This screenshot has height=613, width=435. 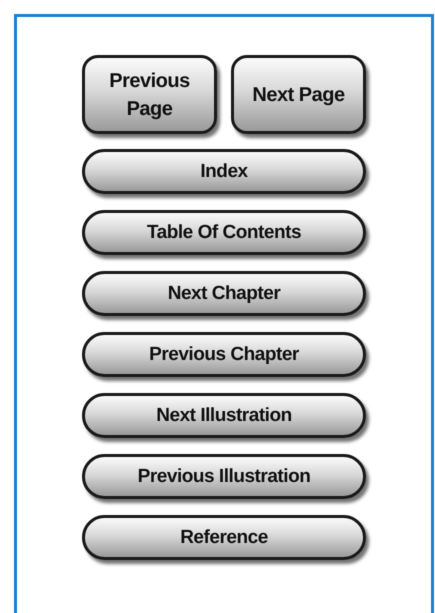 I want to click on nav-button: Index, so click(x=224, y=171).